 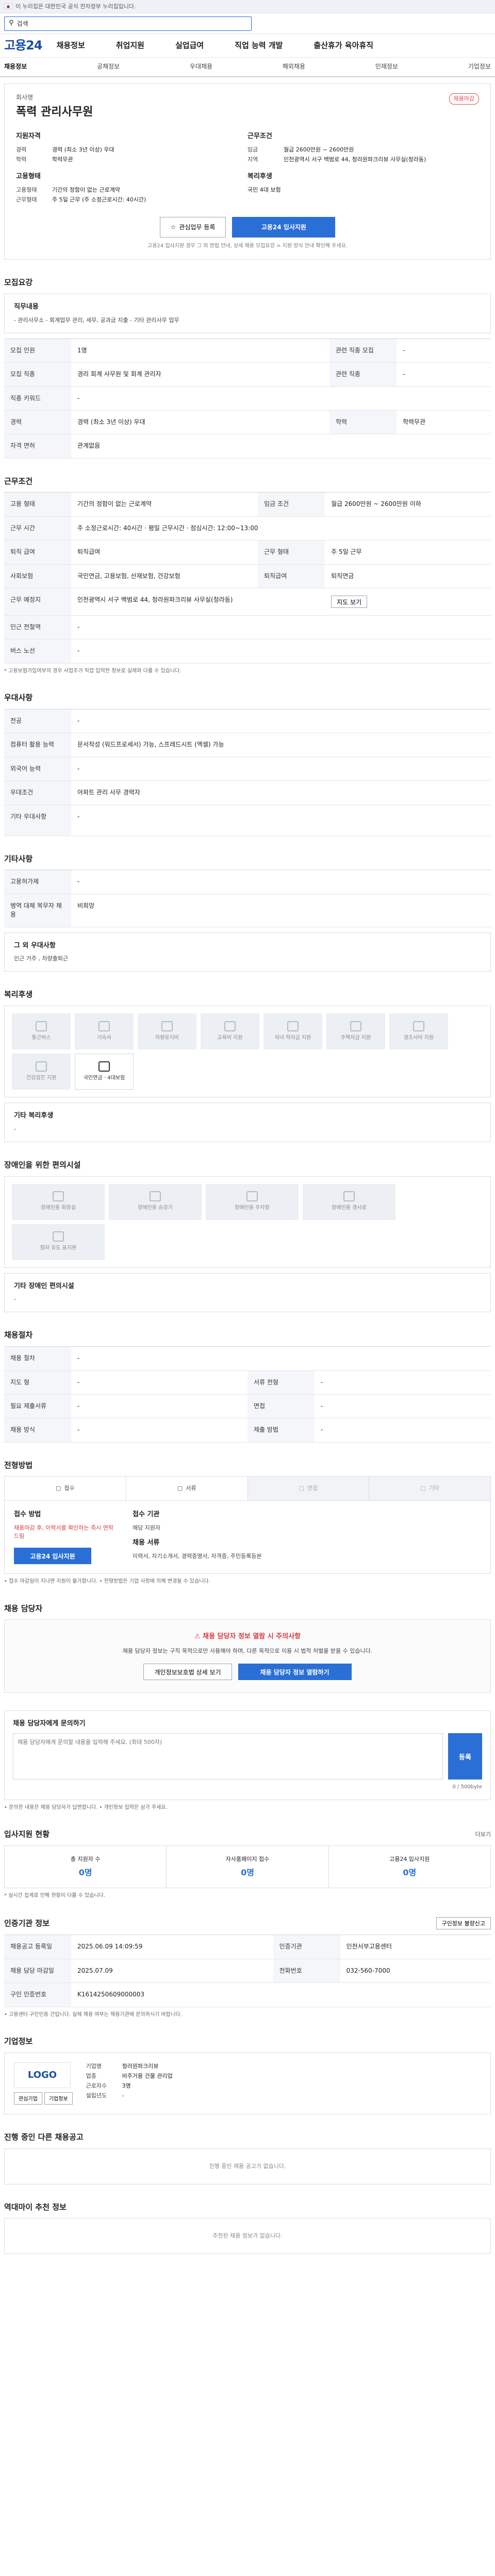 I want to click on subnav-item: 기업정보, so click(x=479, y=66).